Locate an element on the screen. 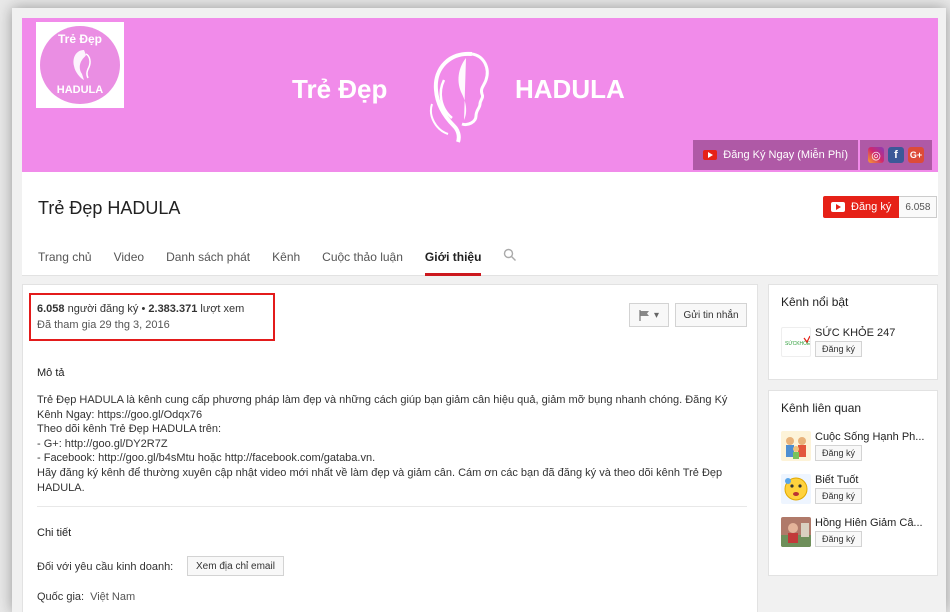  facebook-icon: f is located at coordinates (896, 155).